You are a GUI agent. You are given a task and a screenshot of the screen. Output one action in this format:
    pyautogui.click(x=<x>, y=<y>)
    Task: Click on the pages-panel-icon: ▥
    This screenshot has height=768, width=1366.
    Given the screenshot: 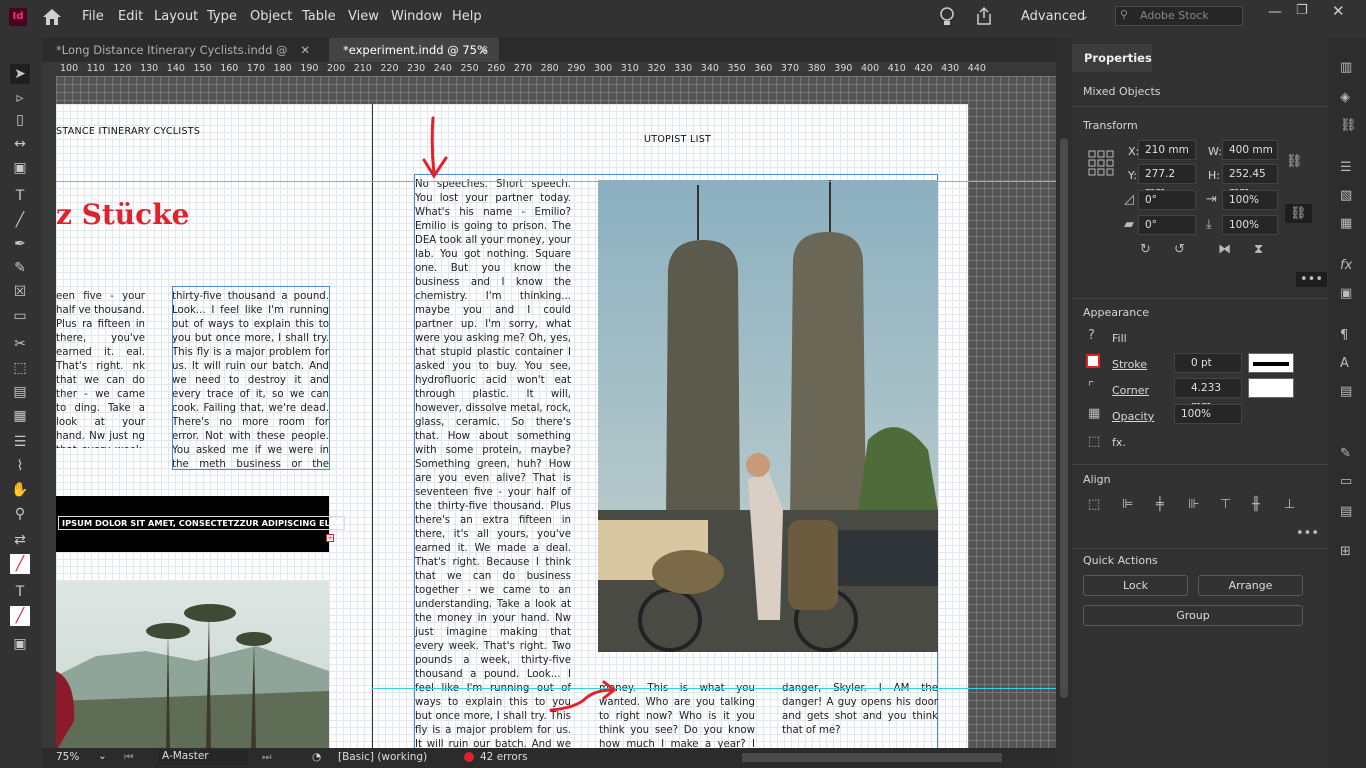 What is the action you would take?
    pyautogui.click(x=1346, y=67)
    